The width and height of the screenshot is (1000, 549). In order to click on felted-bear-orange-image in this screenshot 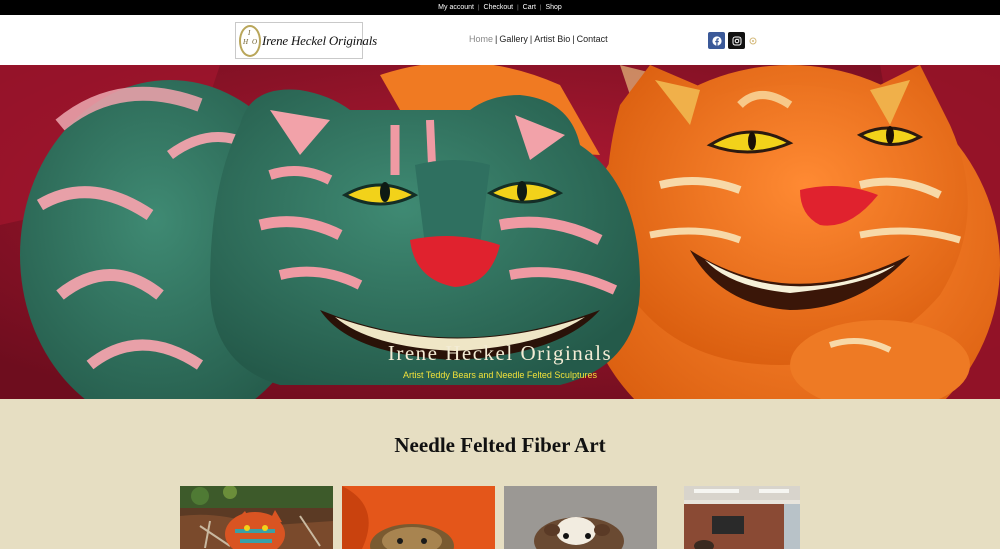, I will do `click(418, 517)`.